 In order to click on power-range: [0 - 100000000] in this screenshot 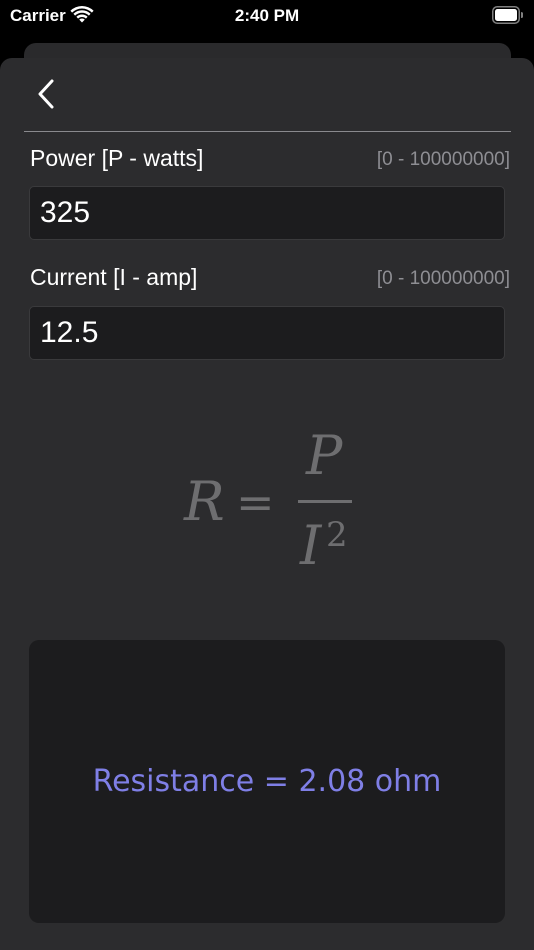, I will do `click(443, 159)`.